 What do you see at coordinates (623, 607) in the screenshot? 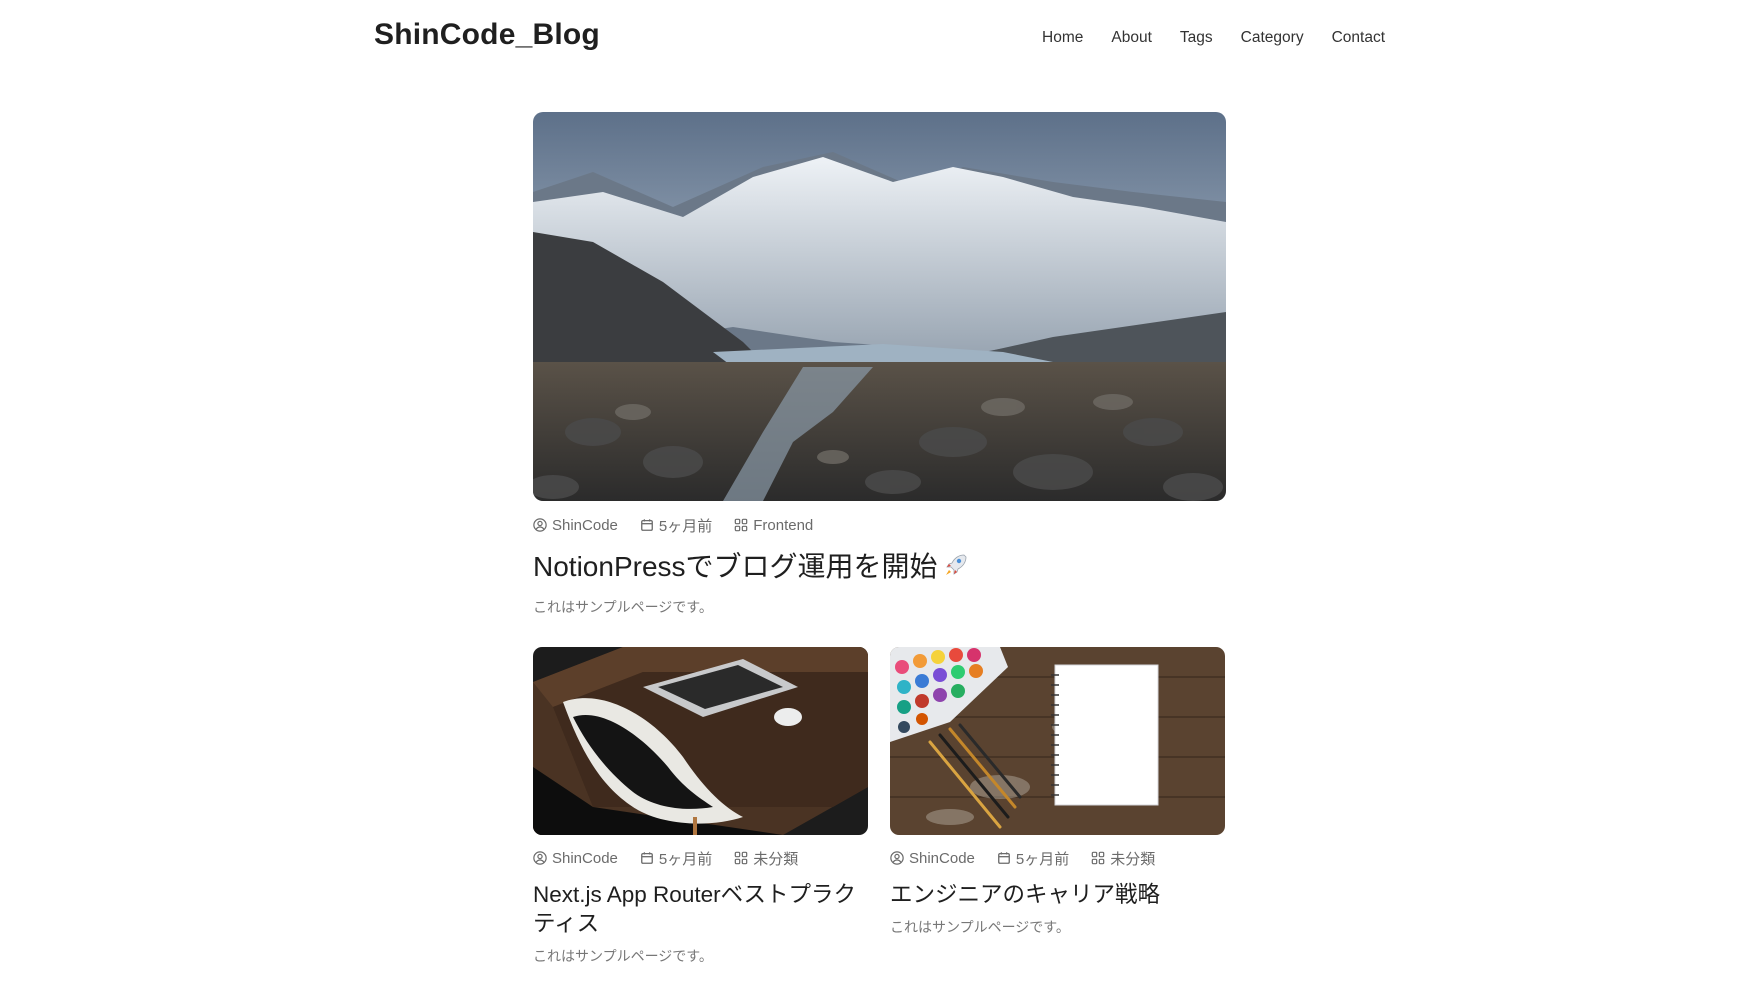
I see `featured-description: これはサンプルページです。` at bounding box center [623, 607].